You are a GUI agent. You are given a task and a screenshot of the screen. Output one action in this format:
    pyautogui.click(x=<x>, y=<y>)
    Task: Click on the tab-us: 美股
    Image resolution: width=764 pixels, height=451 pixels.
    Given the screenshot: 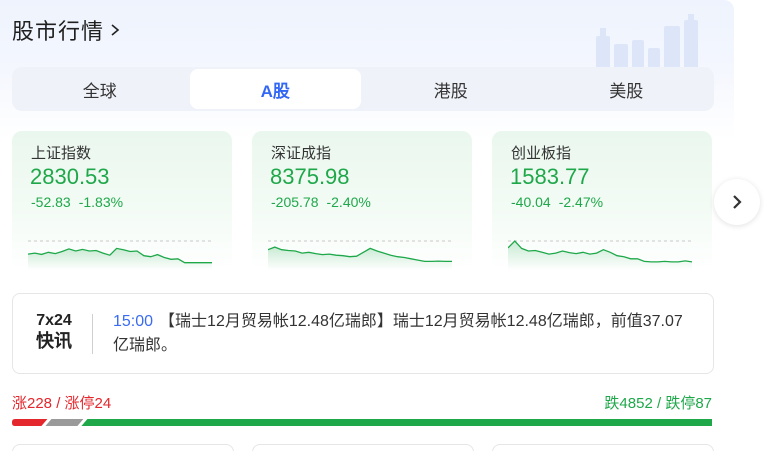 What is the action you would take?
    pyautogui.click(x=627, y=89)
    